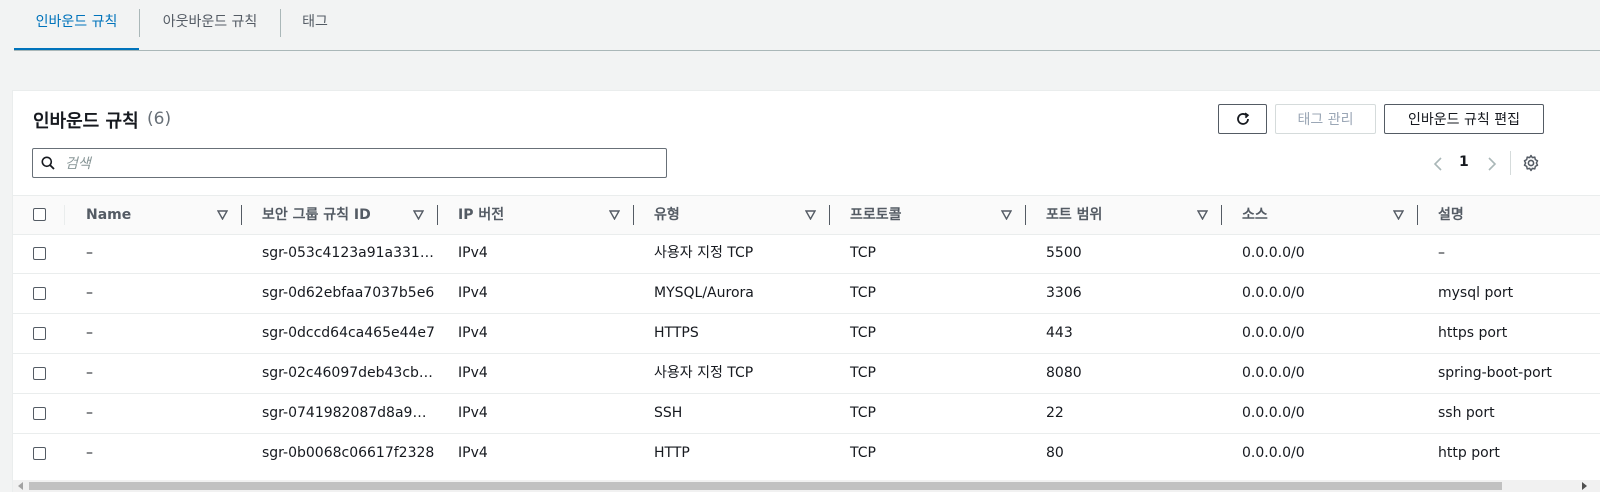 Image resolution: width=1600 pixels, height=492 pixels. I want to click on search-icon, so click(48, 163).